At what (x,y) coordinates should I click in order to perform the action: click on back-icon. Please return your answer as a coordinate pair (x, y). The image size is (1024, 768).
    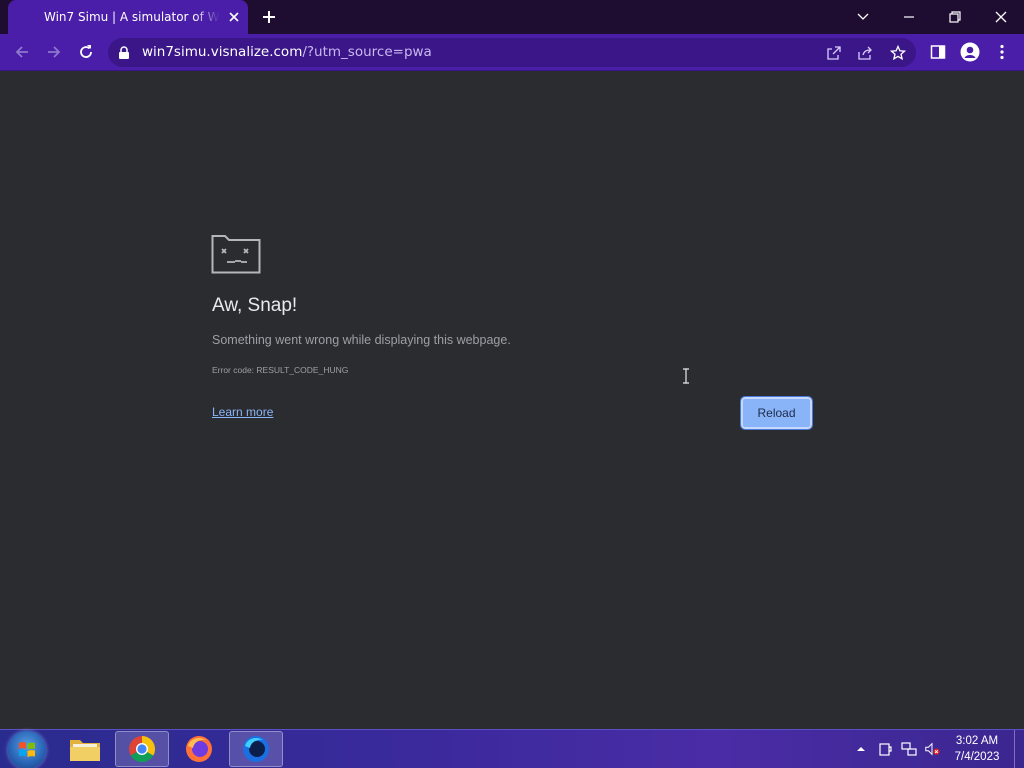
    Looking at the image, I should click on (22, 52).